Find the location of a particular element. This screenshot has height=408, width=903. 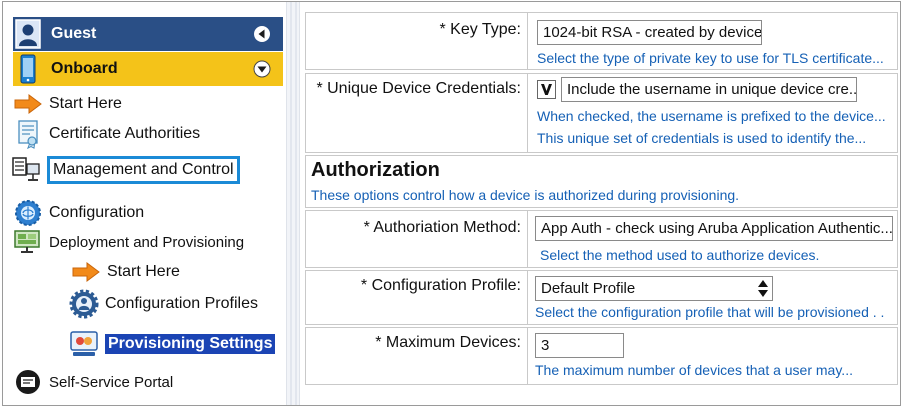

maximum-devices-label: * Maximum Devices: is located at coordinates (417, 356).